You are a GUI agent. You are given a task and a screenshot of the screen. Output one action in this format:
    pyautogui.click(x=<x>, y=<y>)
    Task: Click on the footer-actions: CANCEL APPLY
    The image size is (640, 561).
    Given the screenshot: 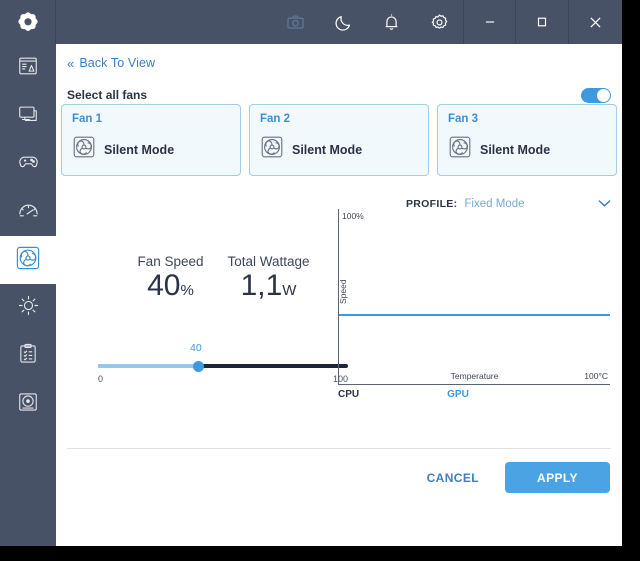 What is the action you would take?
    pyautogui.click(x=513, y=477)
    